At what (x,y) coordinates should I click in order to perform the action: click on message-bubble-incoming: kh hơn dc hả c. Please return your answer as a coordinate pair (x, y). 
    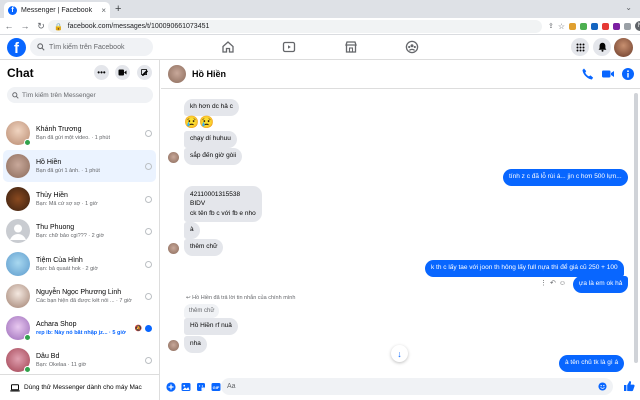
    Looking at the image, I should click on (211, 107).